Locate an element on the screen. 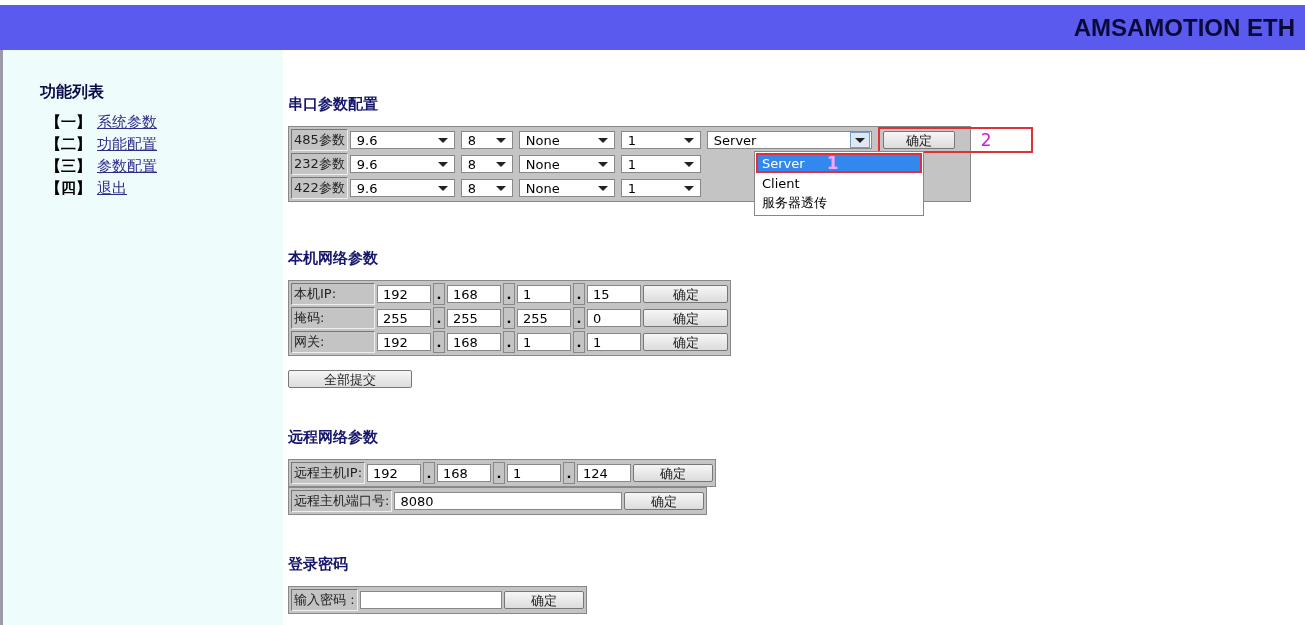  item-index: 【四】 is located at coordinates (68, 188).